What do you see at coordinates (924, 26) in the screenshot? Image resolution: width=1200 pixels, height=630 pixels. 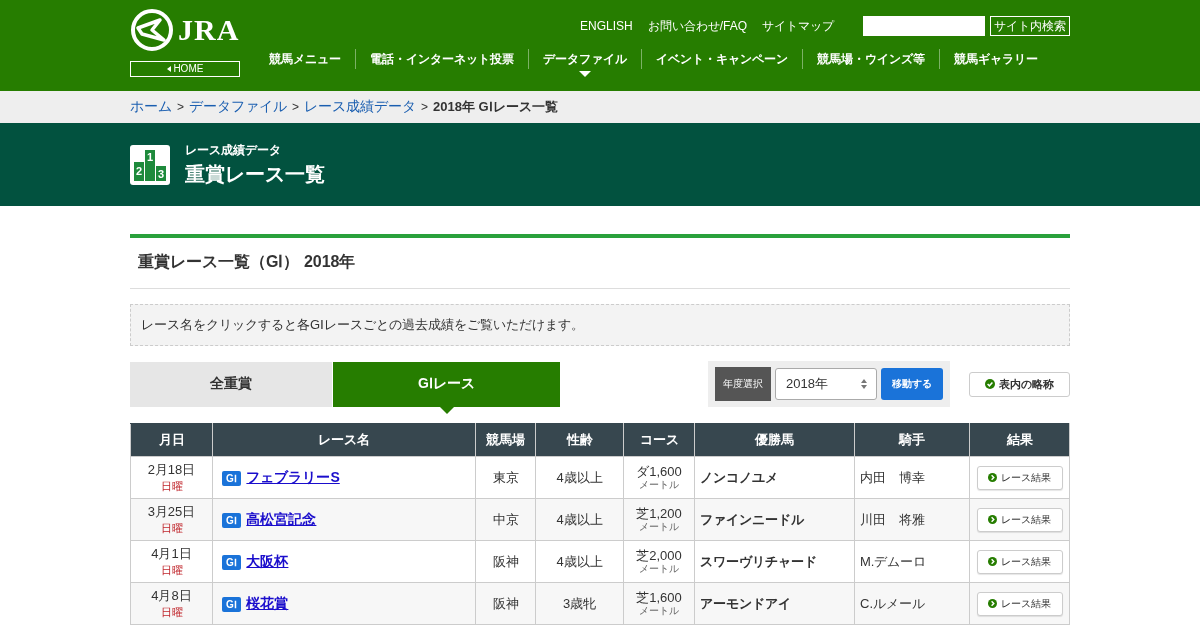 I see `search-field` at bounding box center [924, 26].